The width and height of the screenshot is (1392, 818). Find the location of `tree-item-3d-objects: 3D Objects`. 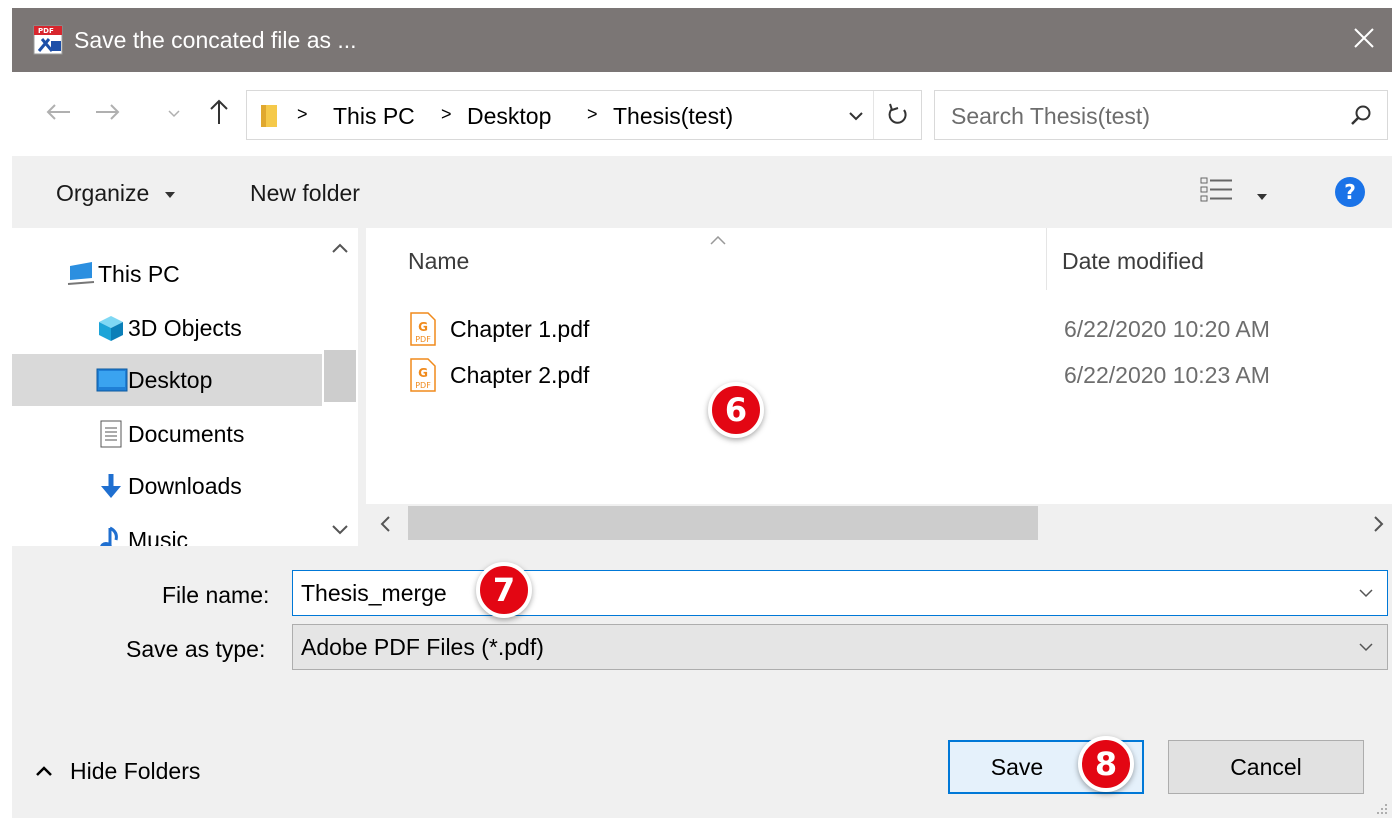

tree-item-3d-objects: 3D Objects is located at coordinates (167, 328).